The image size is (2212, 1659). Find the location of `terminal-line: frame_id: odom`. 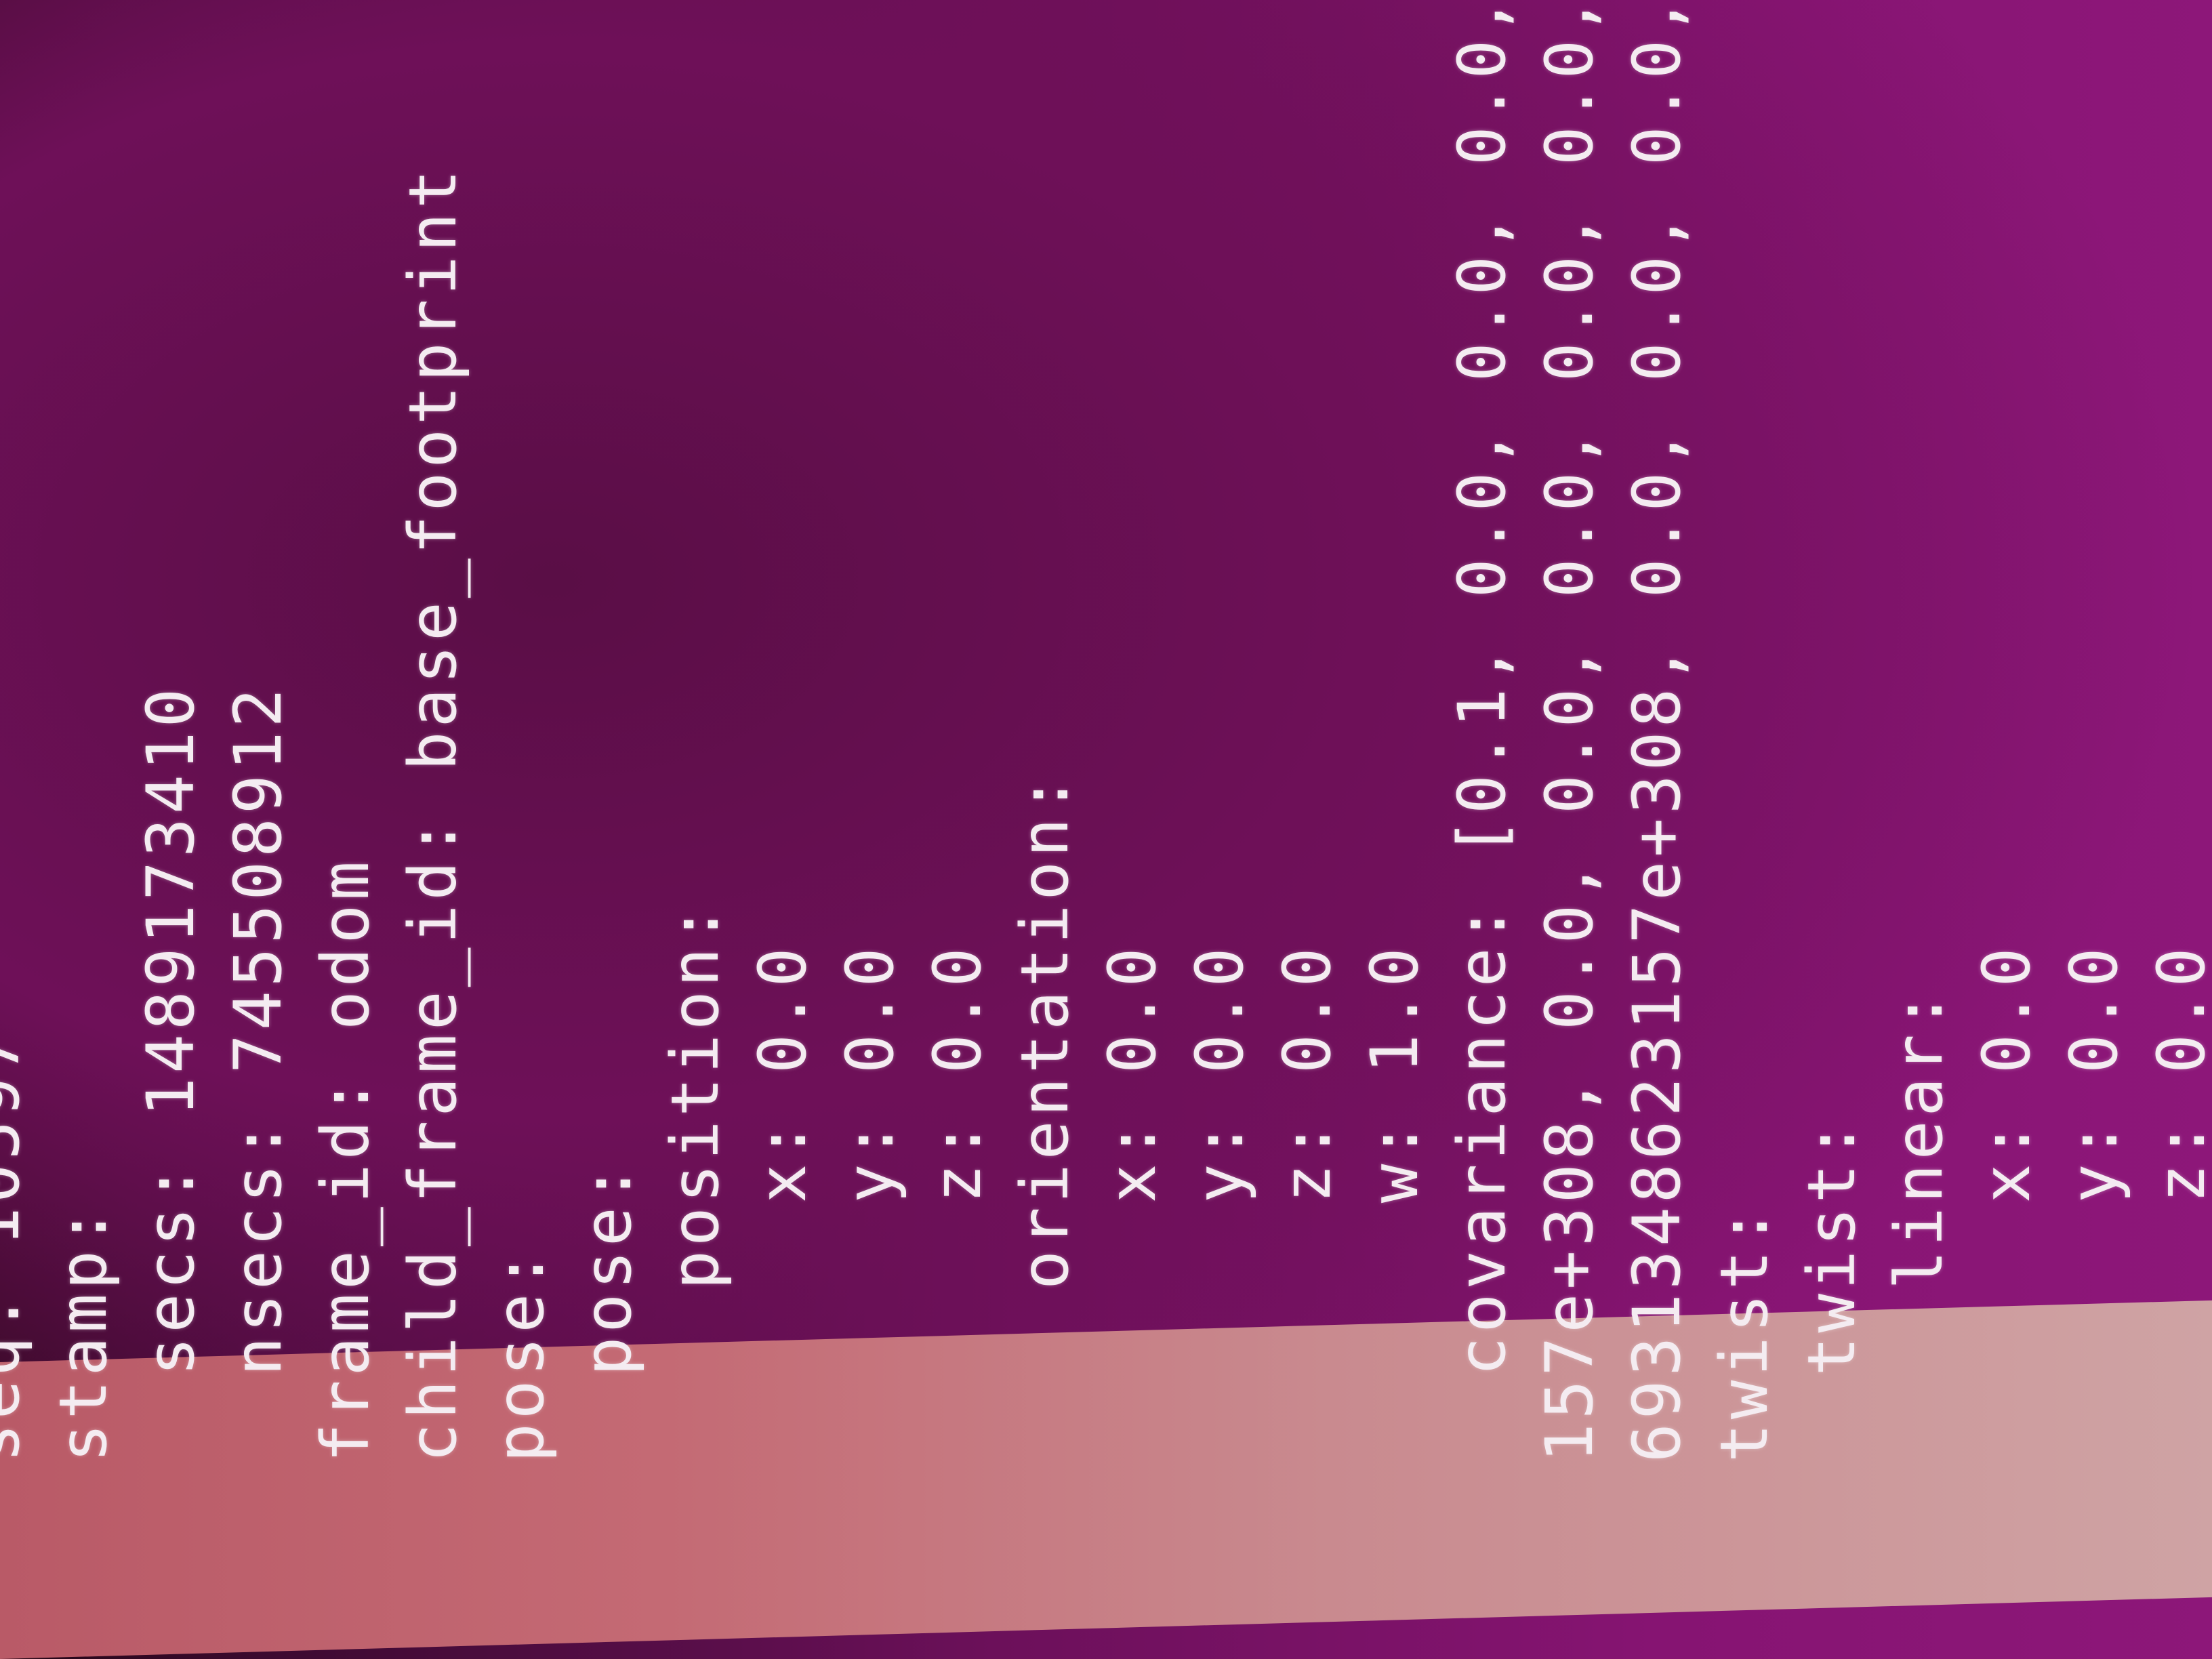

terminal-line: frame_id: odom is located at coordinates (346, 1160).